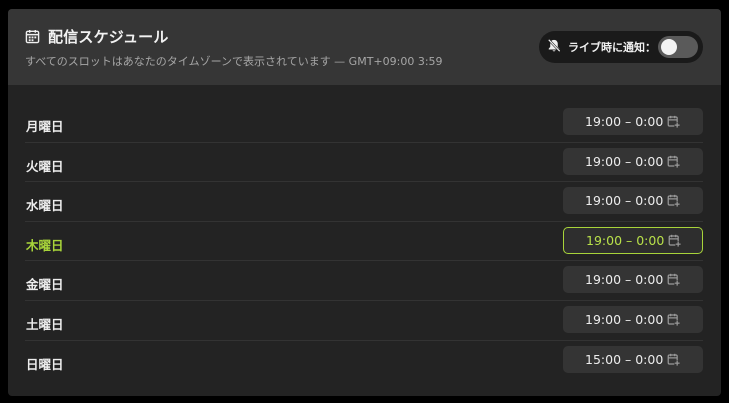 This screenshot has width=729, height=403. What do you see at coordinates (364, 321) in the screenshot?
I see `schedule-row: 土曜日 19:00 – 0:00` at bounding box center [364, 321].